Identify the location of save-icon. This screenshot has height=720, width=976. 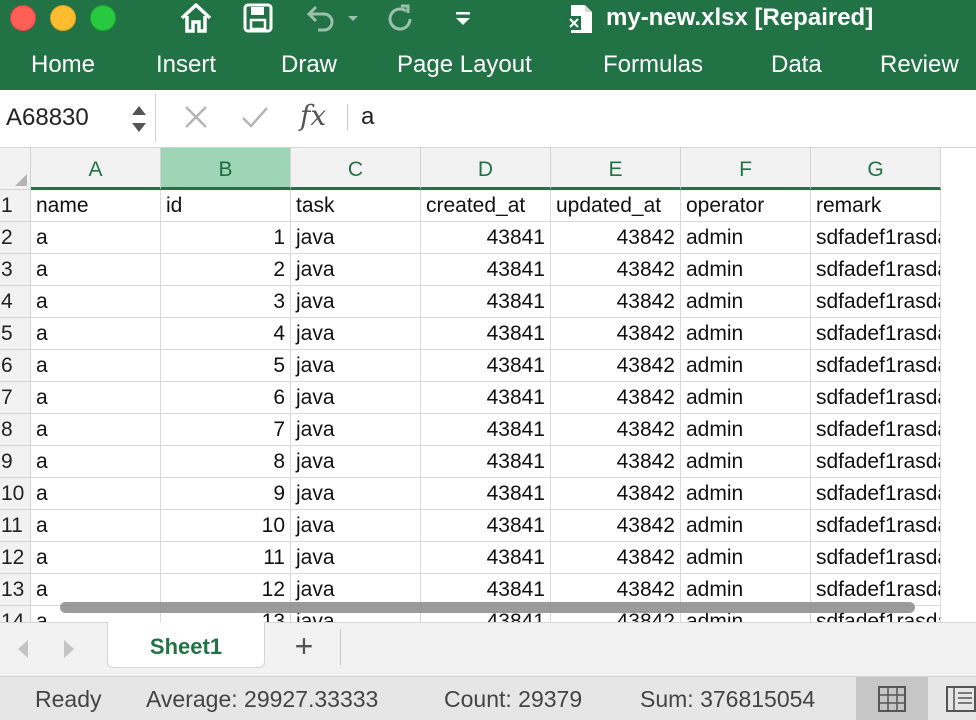
(258, 18).